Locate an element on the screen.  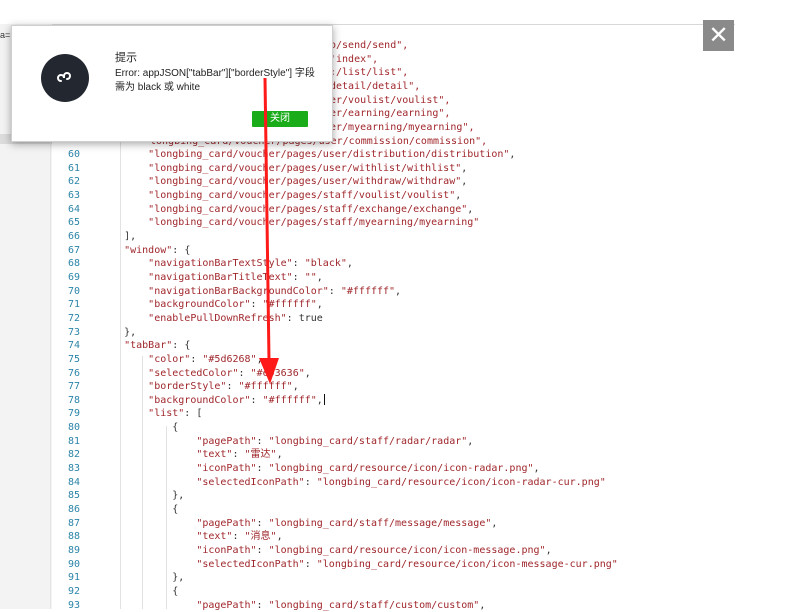
line-number: 68 is located at coordinates (73, 264).